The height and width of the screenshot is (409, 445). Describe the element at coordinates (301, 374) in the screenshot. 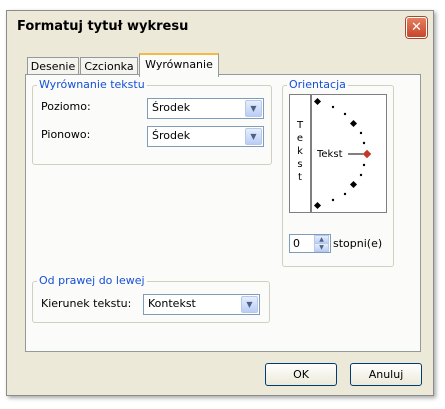

I see `ok-button: OK` at that location.